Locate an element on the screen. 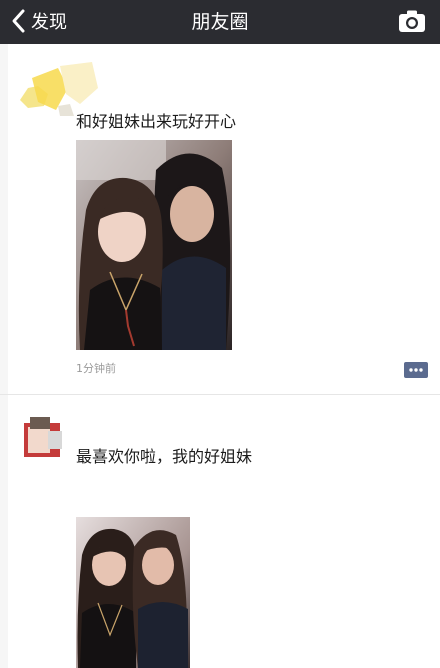 This screenshot has height=668, width=440. chevron-left-icon is located at coordinates (18, 21).